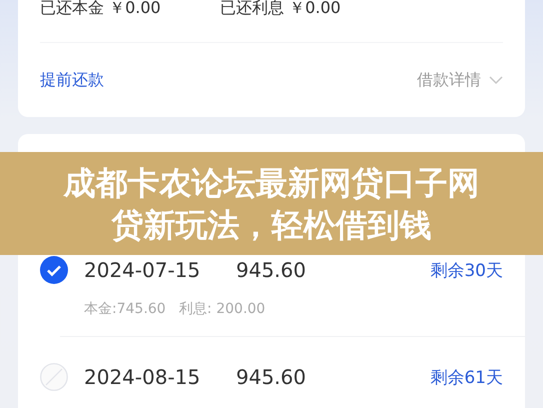  Describe the element at coordinates (143, 270) in the screenshot. I see `due-date: 2024-07-15` at that location.